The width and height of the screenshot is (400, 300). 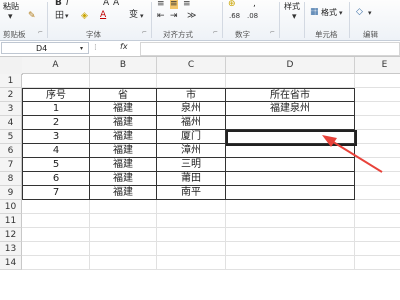 What do you see at coordinates (191, 65) in the screenshot?
I see `column-header: C` at bounding box center [191, 65].